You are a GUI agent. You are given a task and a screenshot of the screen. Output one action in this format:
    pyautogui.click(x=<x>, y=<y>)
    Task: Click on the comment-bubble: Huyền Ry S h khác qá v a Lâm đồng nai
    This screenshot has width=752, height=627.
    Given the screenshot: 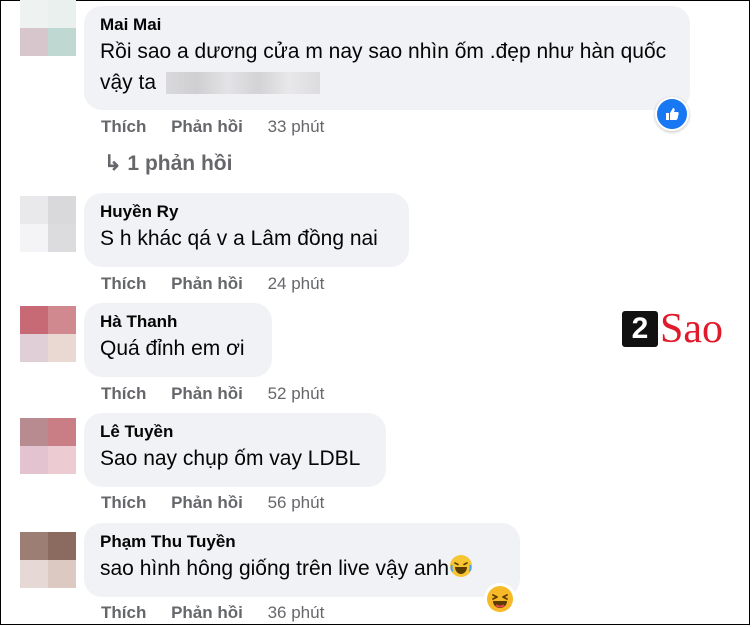 What is the action you would take?
    pyautogui.click(x=246, y=230)
    